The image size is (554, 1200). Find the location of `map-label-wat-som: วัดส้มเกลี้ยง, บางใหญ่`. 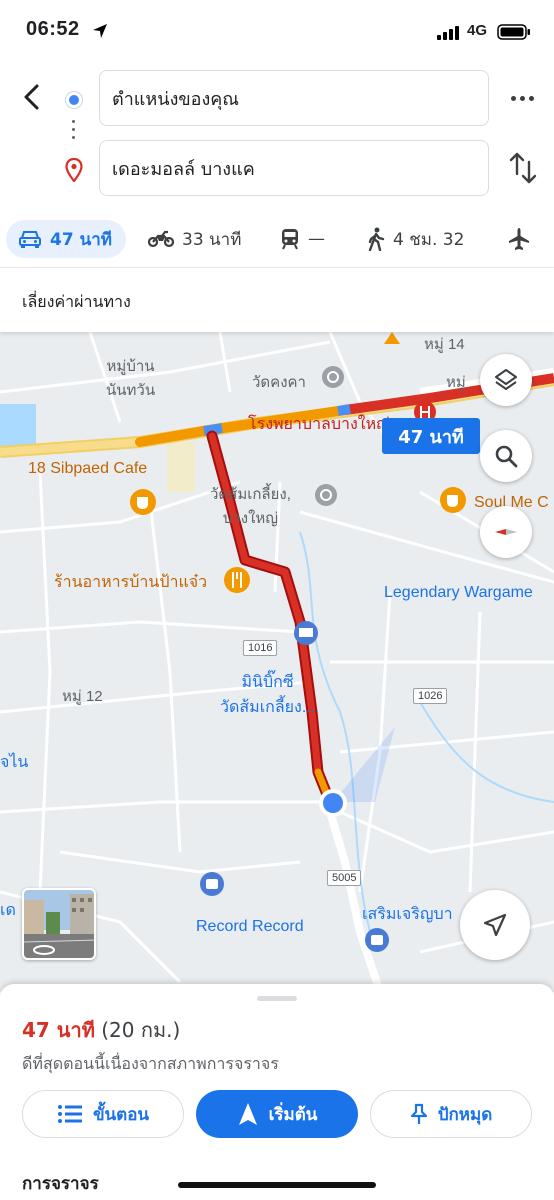

map-label-wat-som: วัดส้มเกลี้ยง, บางใหญ่ is located at coordinates (250, 506).